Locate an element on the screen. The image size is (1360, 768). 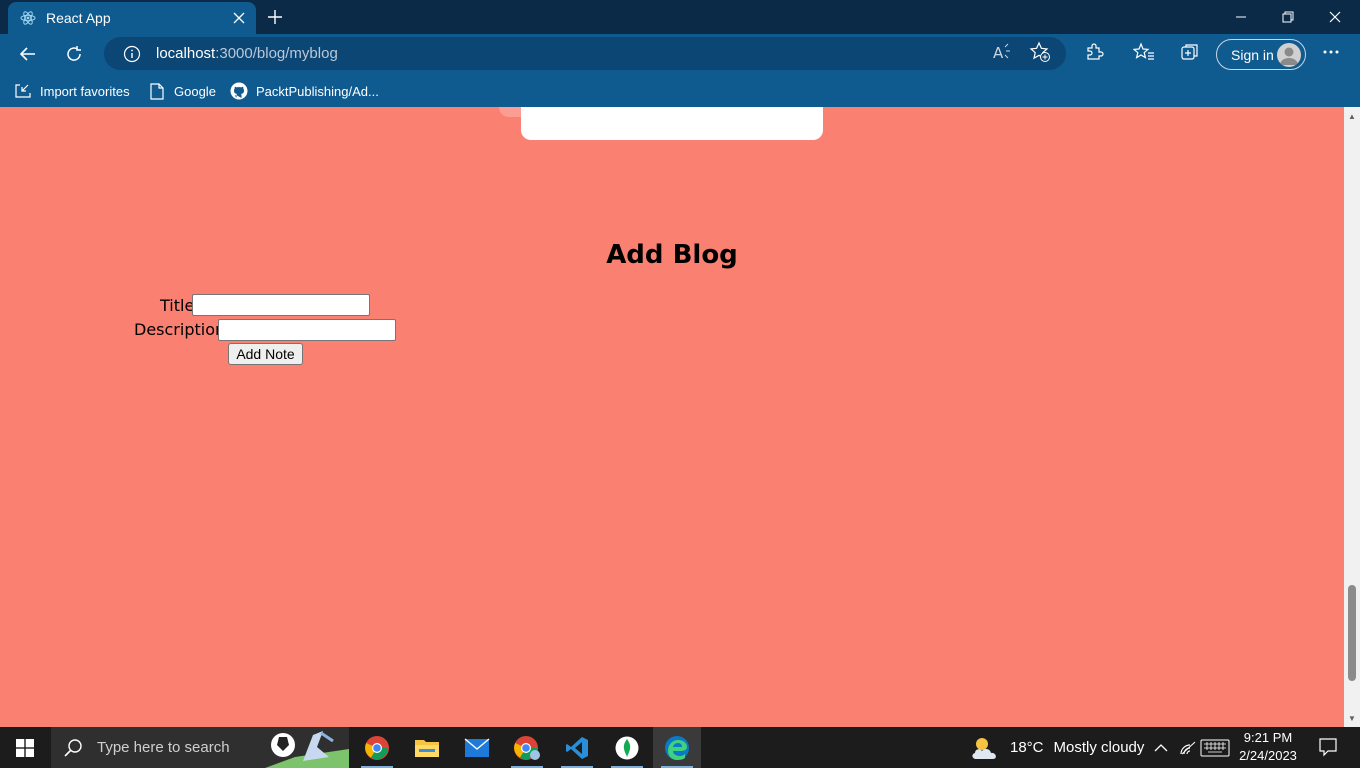
add-favorite-icon is located at coordinates (1040, 52).